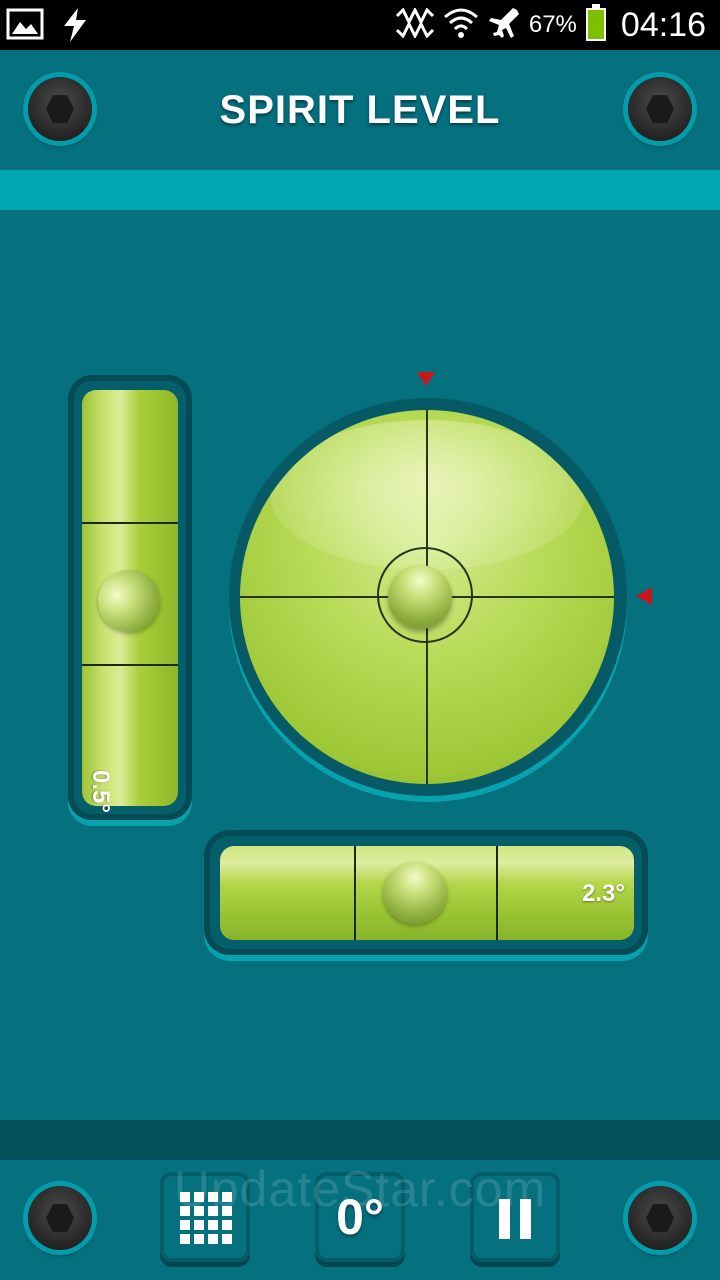 The height and width of the screenshot is (1280, 720). I want to click on horizontal-level-tube, so click(427, 893).